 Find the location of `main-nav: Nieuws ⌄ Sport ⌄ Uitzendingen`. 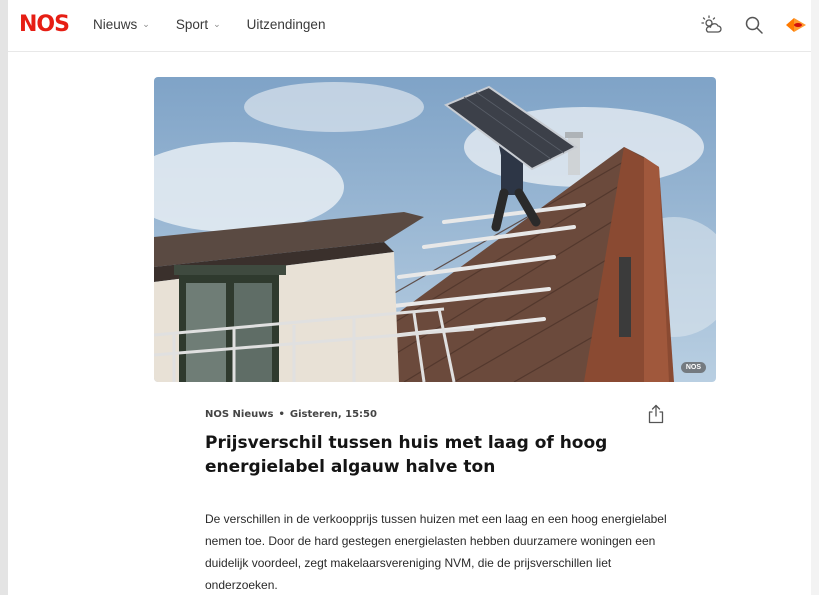

main-nav: Nieuws ⌄ Sport ⌄ Uitzendingen is located at coordinates (209, 24).